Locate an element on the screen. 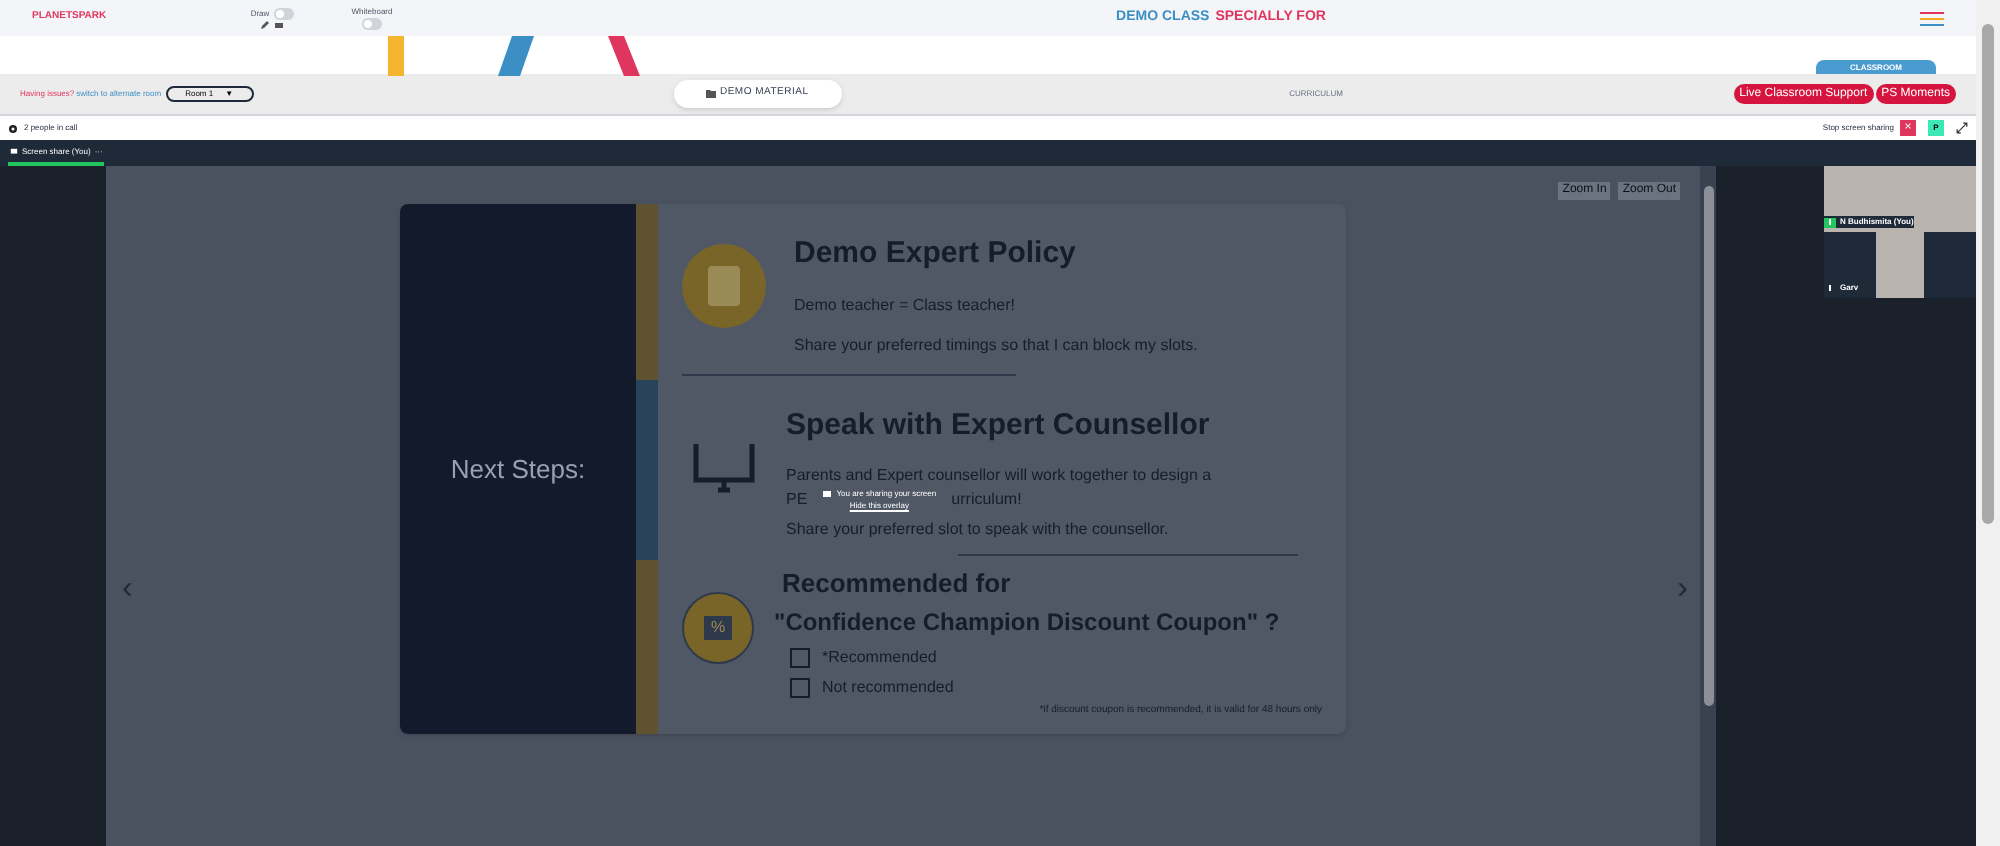 This screenshot has height=846, width=2000. menu-icon is located at coordinates (1932, 18).